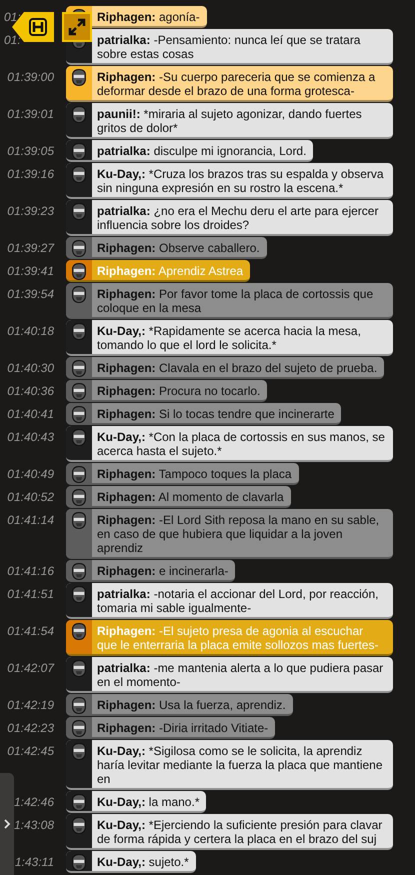 This screenshot has width=415, height=875. I want to click on timestamp: 1:42:46, so click(34, 801).